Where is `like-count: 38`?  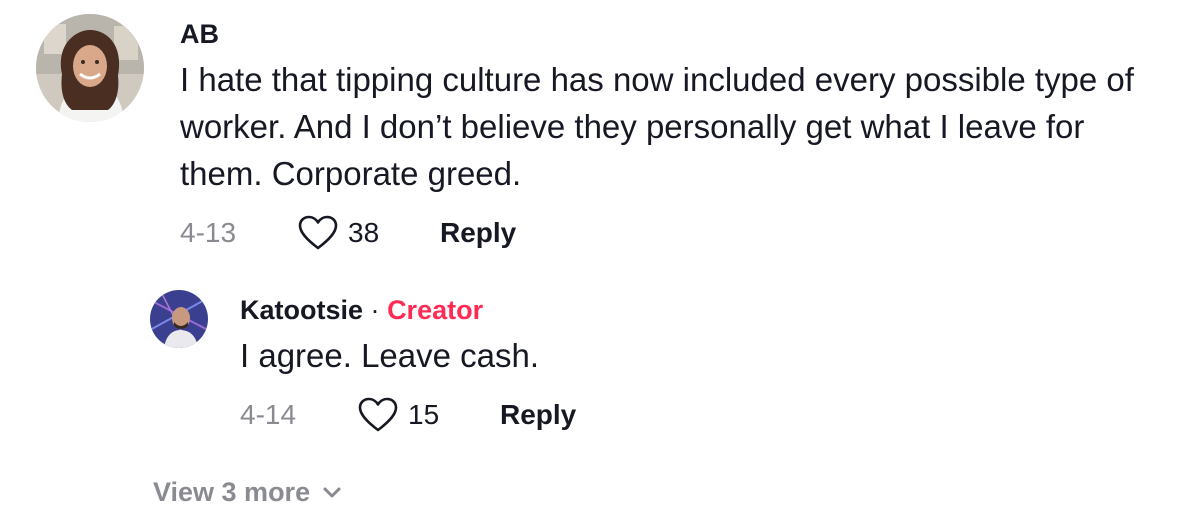
like-count: 38 is located at coordinates (364, 232).